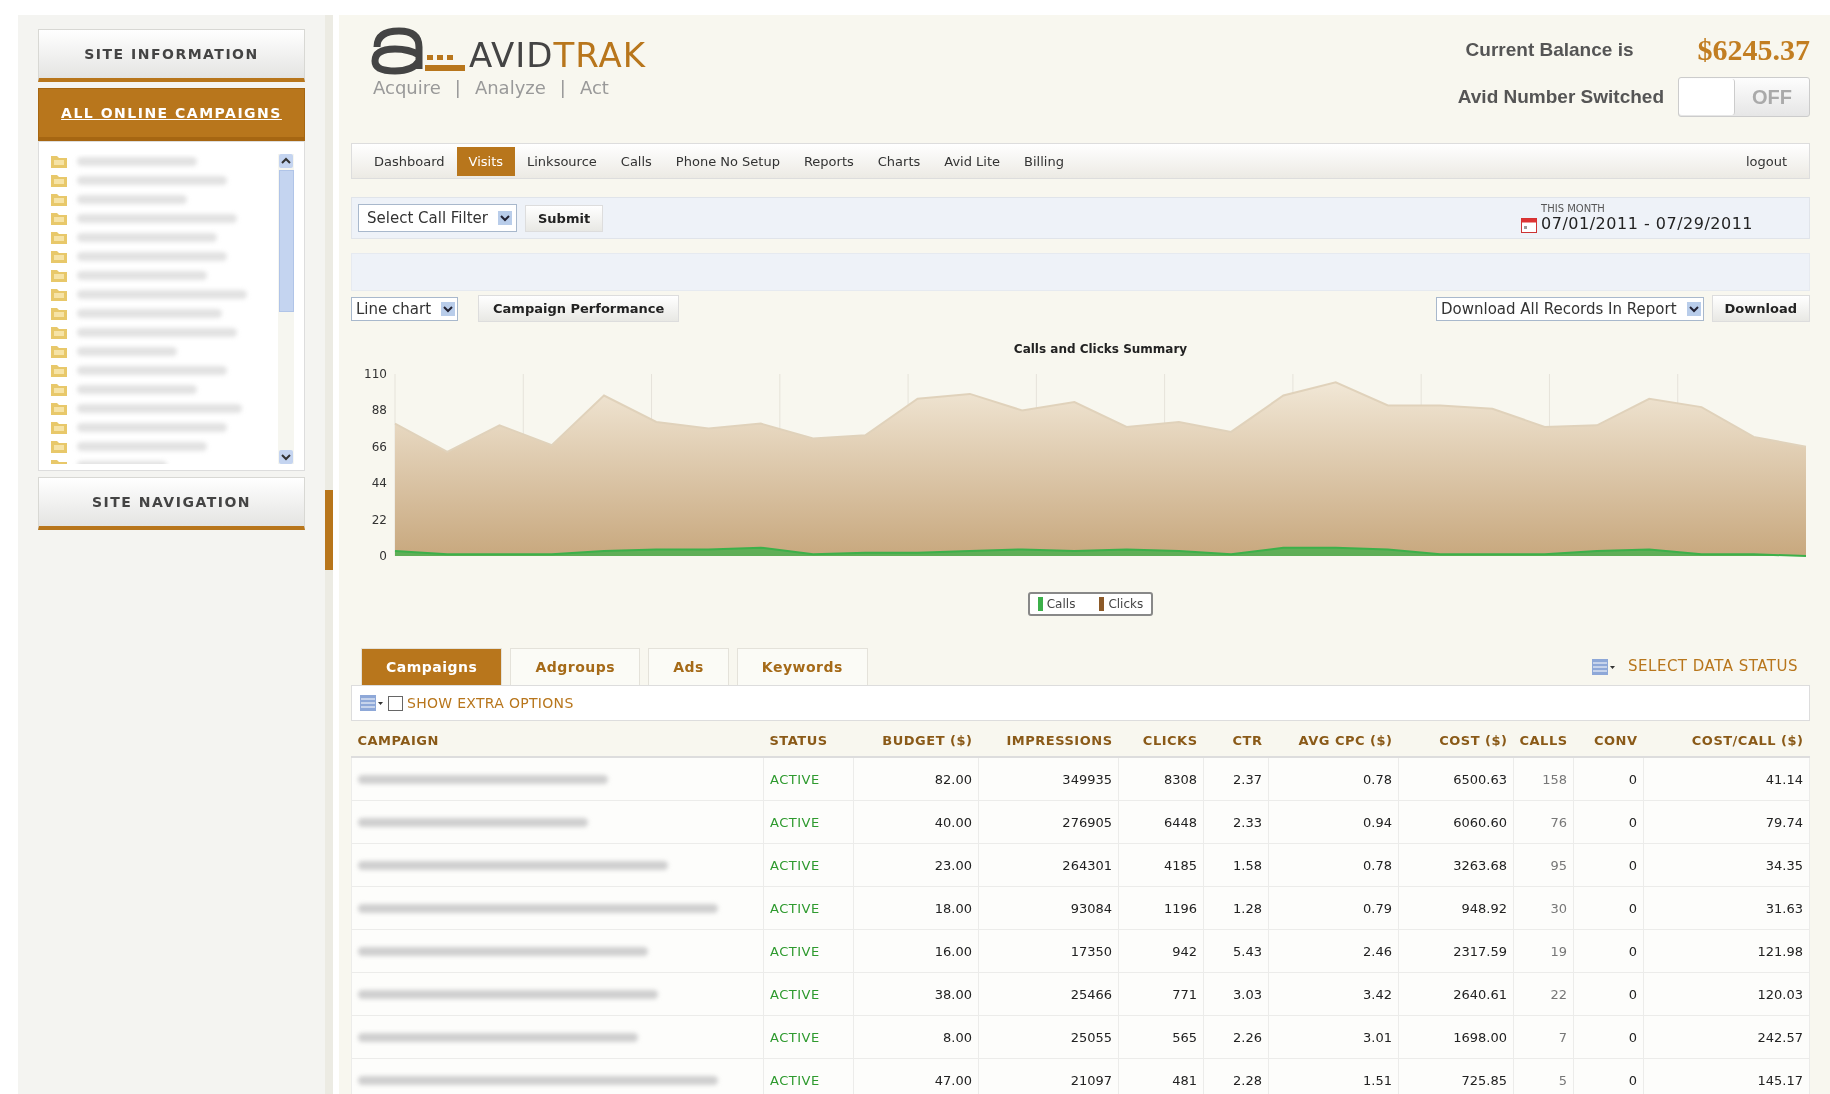  I want to click on table-cell: 93084, so click(1048, 908).